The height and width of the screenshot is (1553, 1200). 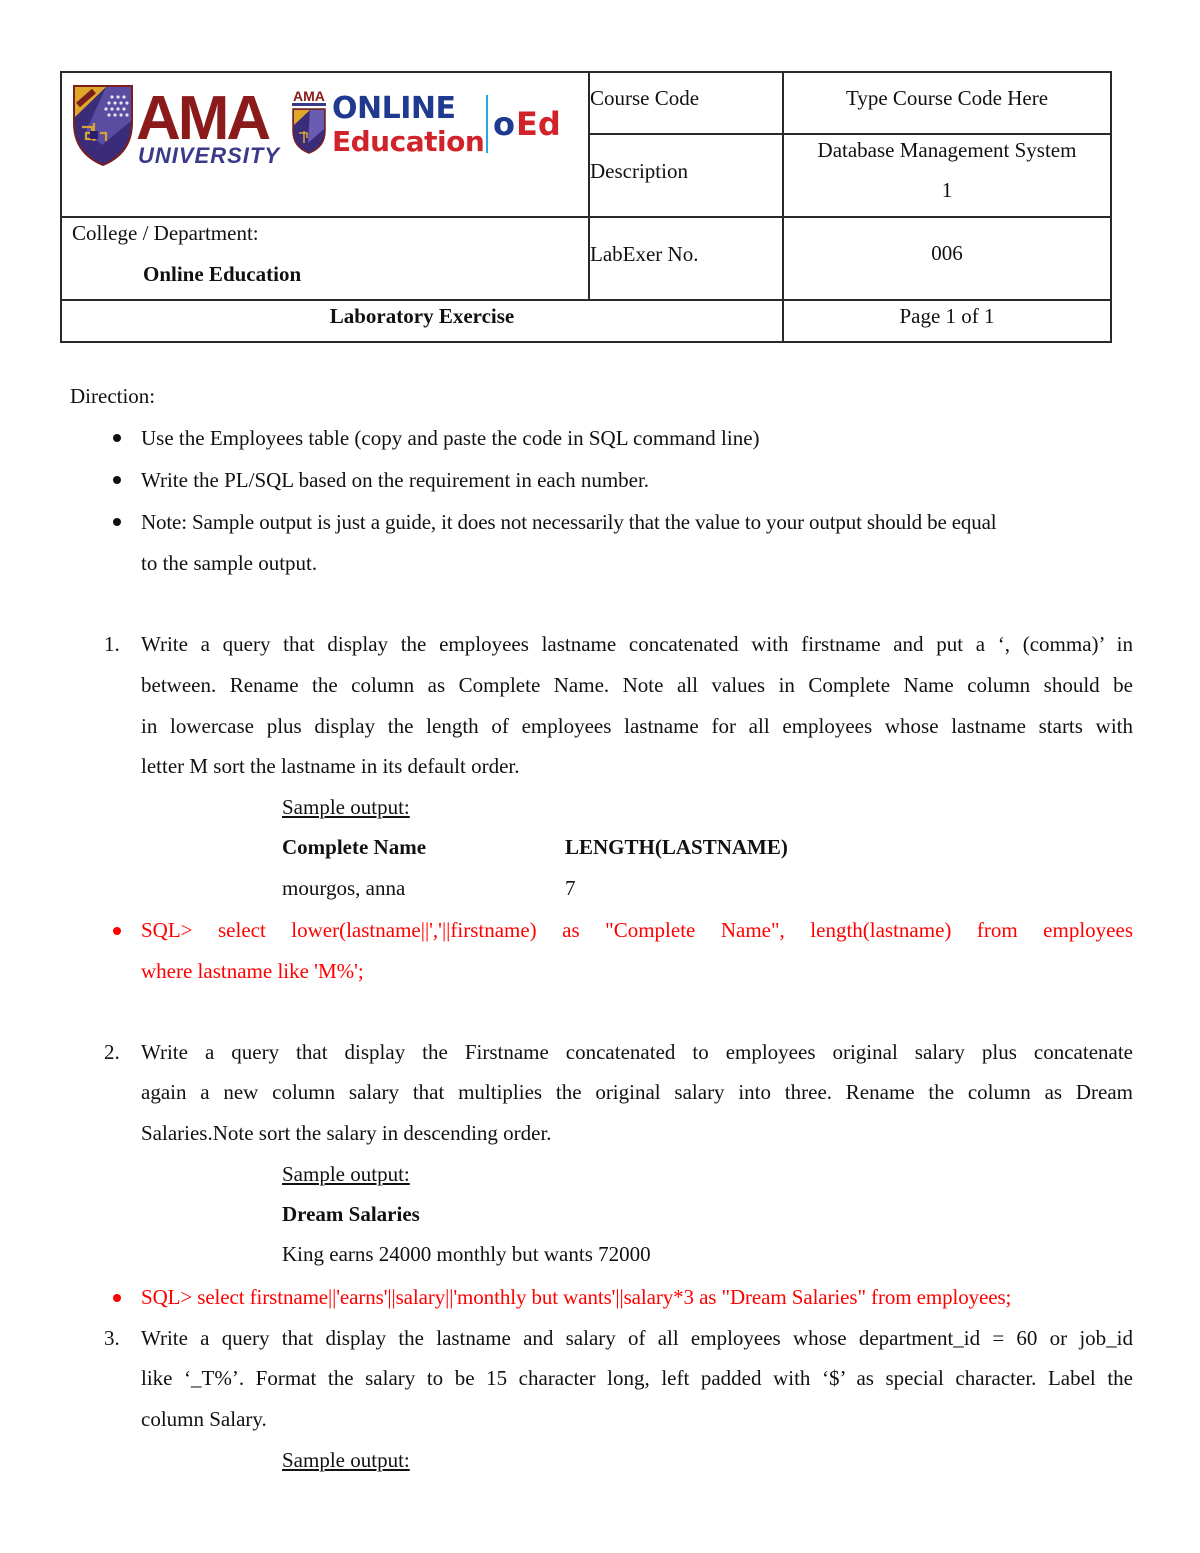 I want to click on ama-shield-icon, so click(x=103, y=126).